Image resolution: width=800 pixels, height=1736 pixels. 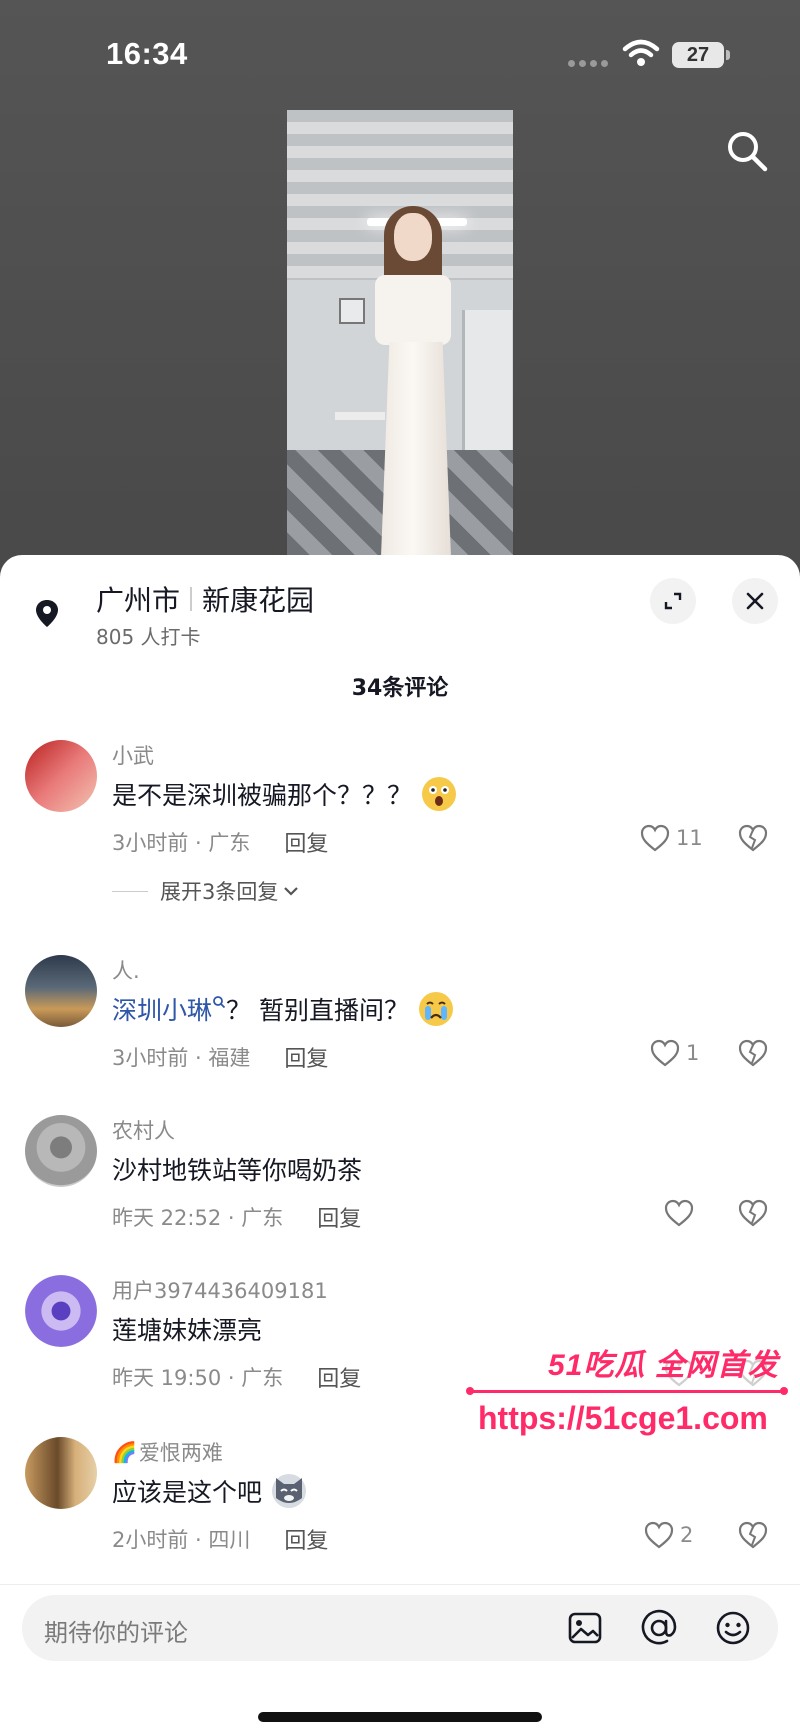 I want to click on expand-icon, so click(x=673, y=601).